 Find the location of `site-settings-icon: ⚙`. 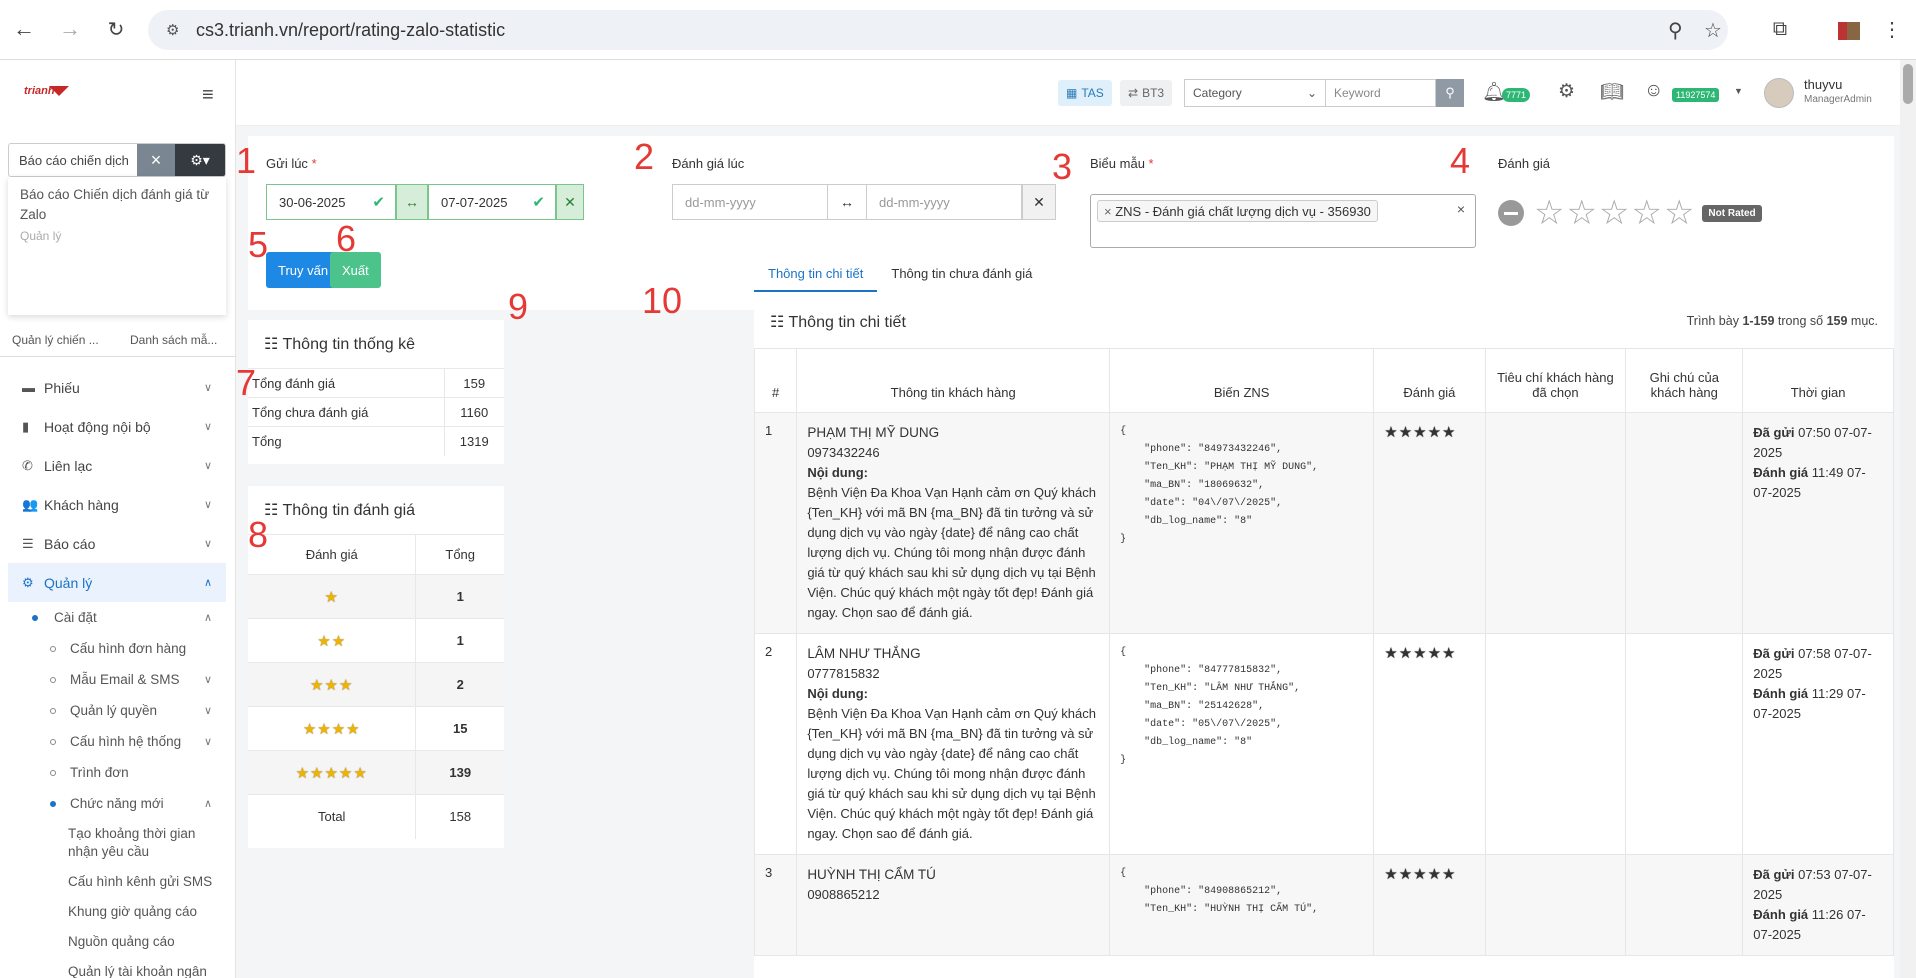

site-settings-icon: ⚙ is located at coordinates (176, 30).